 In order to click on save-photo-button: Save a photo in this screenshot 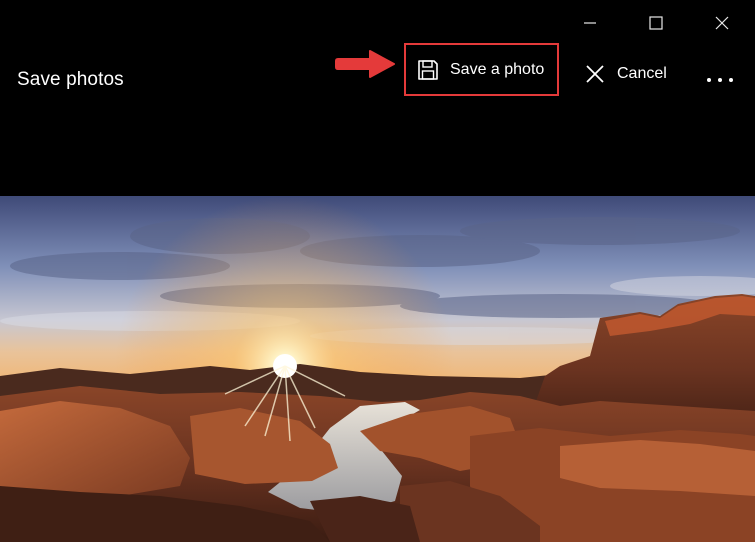, I will do `click(481, 69)`.